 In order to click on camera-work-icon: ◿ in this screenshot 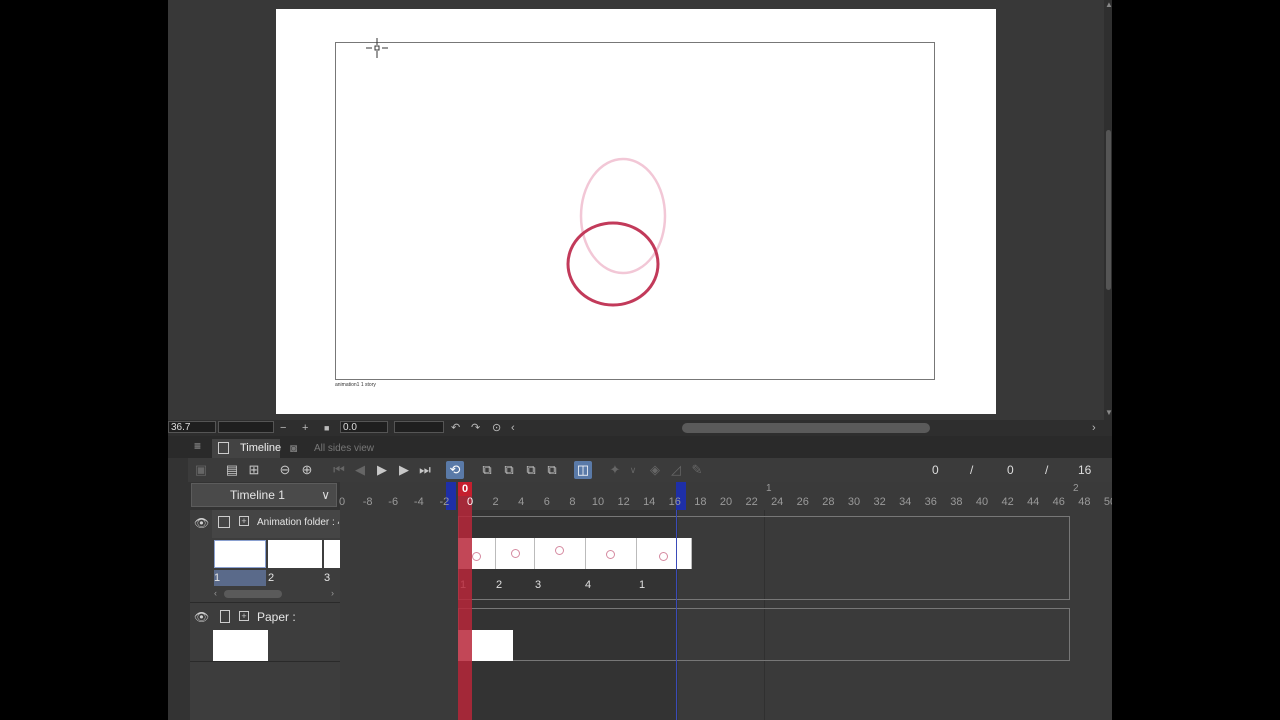, I will do `click(676, 470)`.